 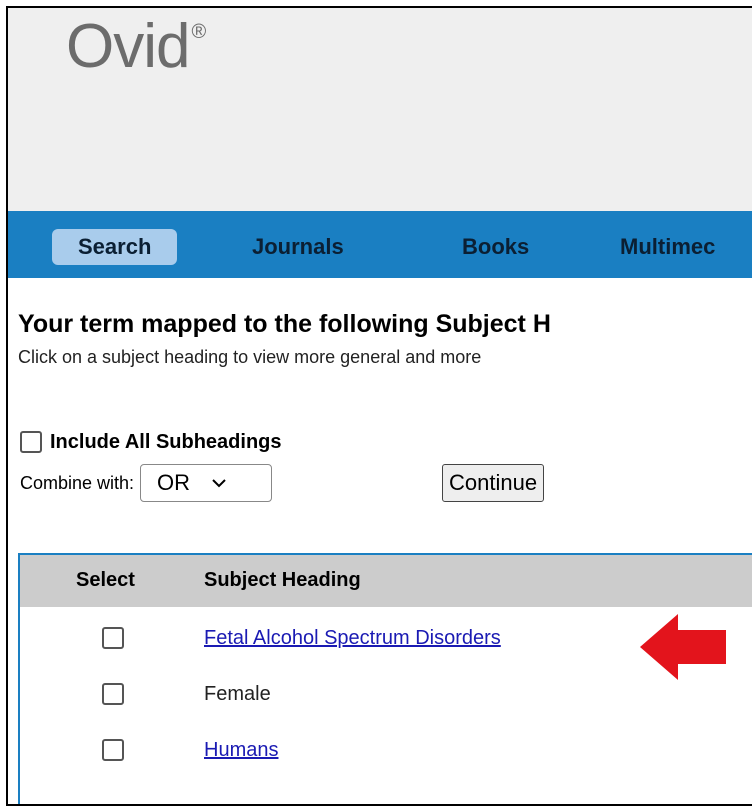 I want to click on subject-heading-link: Fetal Alcohol Spectrum Disorders, so click(x=352, y=638).